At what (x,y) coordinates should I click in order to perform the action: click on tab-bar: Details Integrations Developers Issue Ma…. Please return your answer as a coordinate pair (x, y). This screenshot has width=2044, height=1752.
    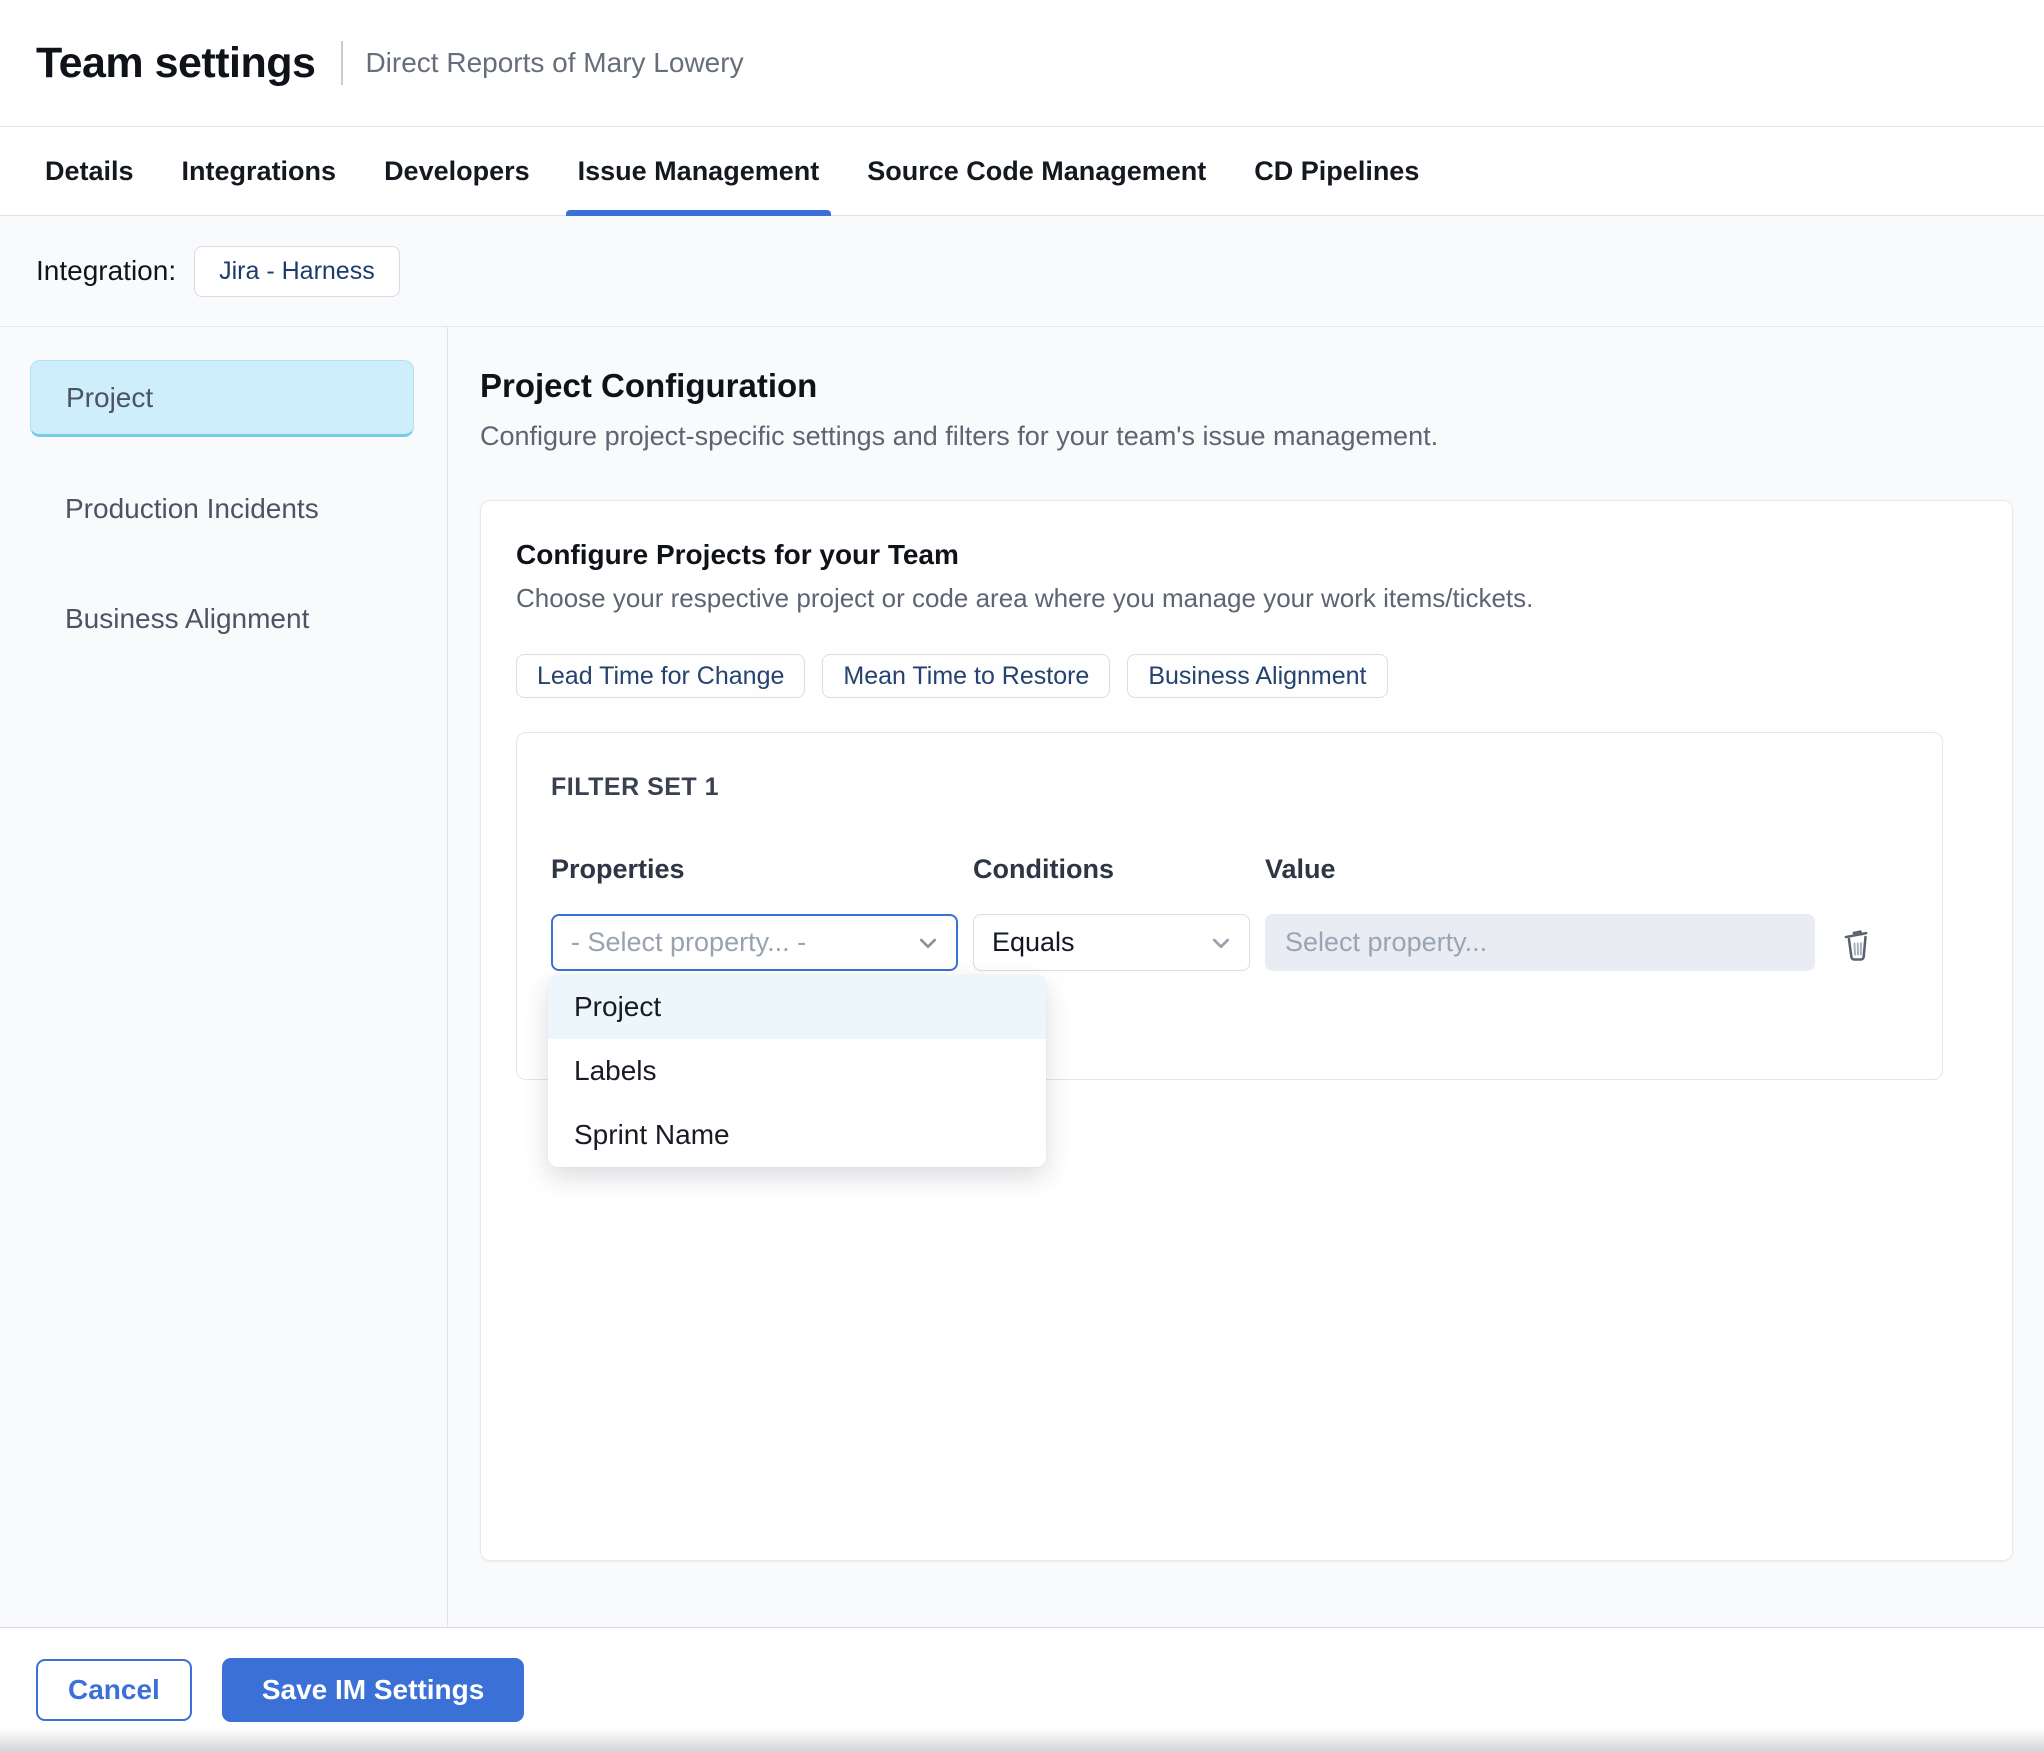
    Looking at the image, I should click on (1022, 171).